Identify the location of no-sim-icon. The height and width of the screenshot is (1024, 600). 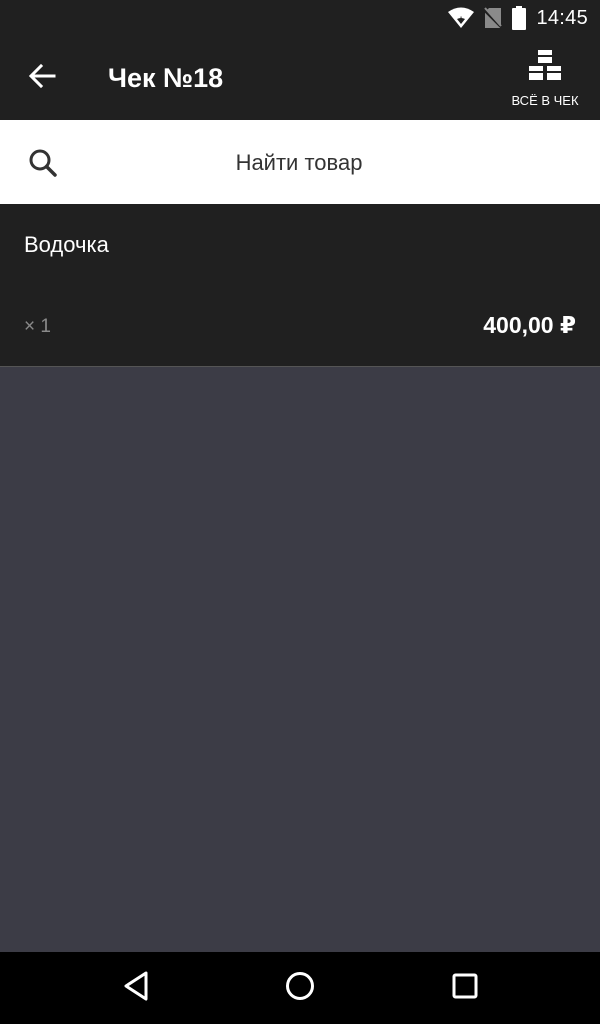
(493, 18).